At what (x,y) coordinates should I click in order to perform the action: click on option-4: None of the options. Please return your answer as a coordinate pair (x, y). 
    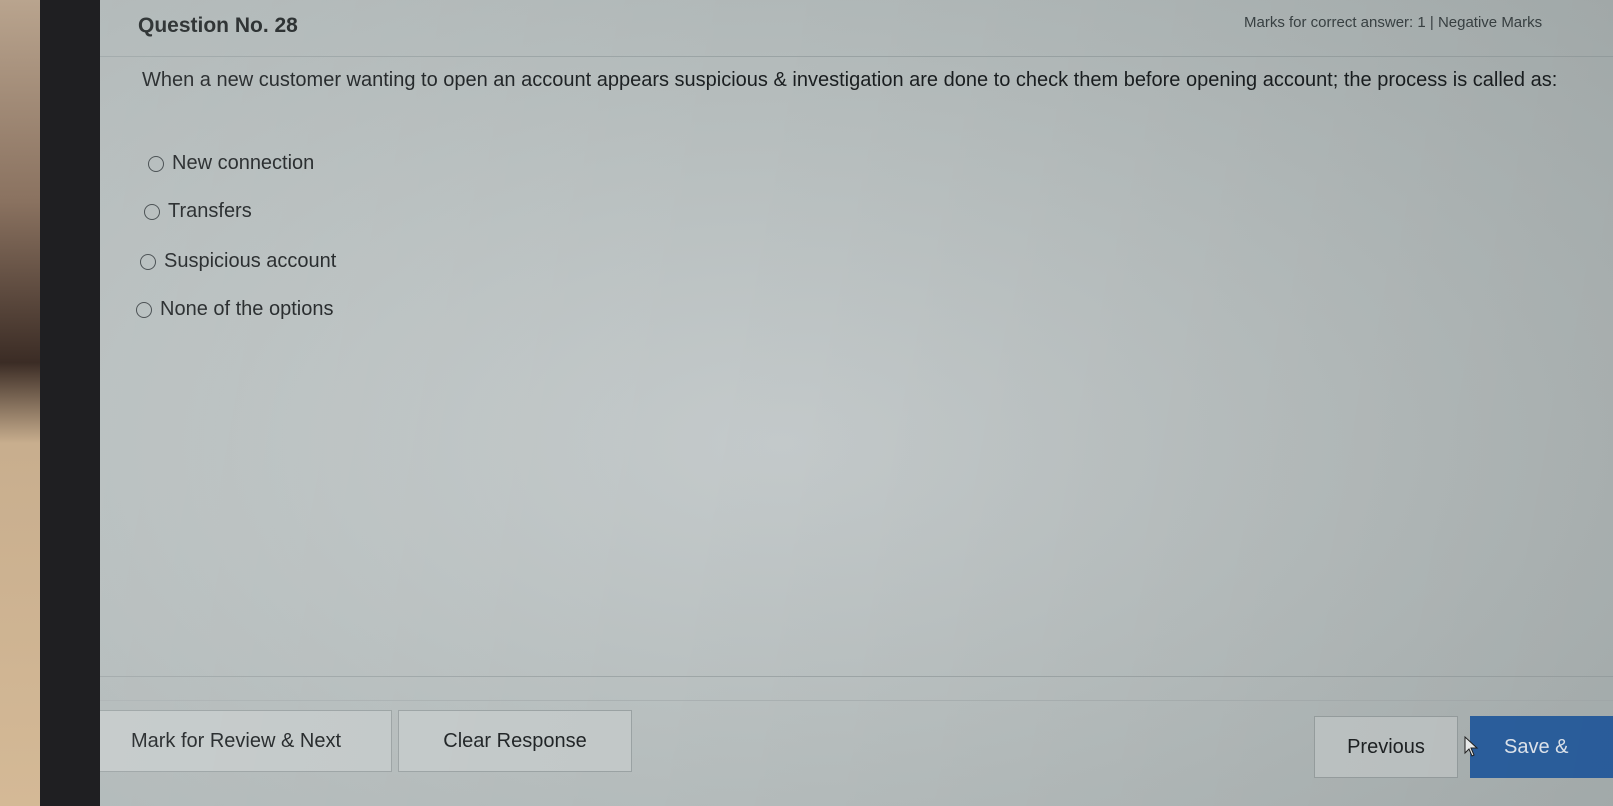
    Looking at the image, I should click on (234, 309).